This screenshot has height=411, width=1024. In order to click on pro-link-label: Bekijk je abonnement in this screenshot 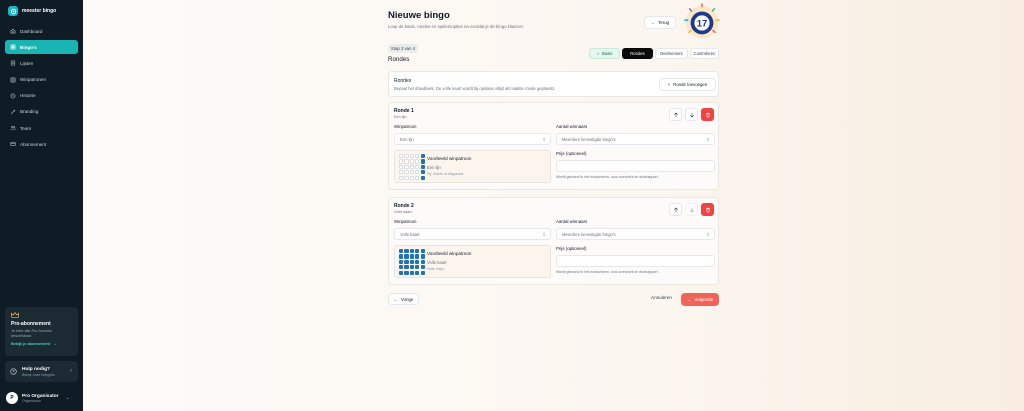, I will do `click(31, 344)`.